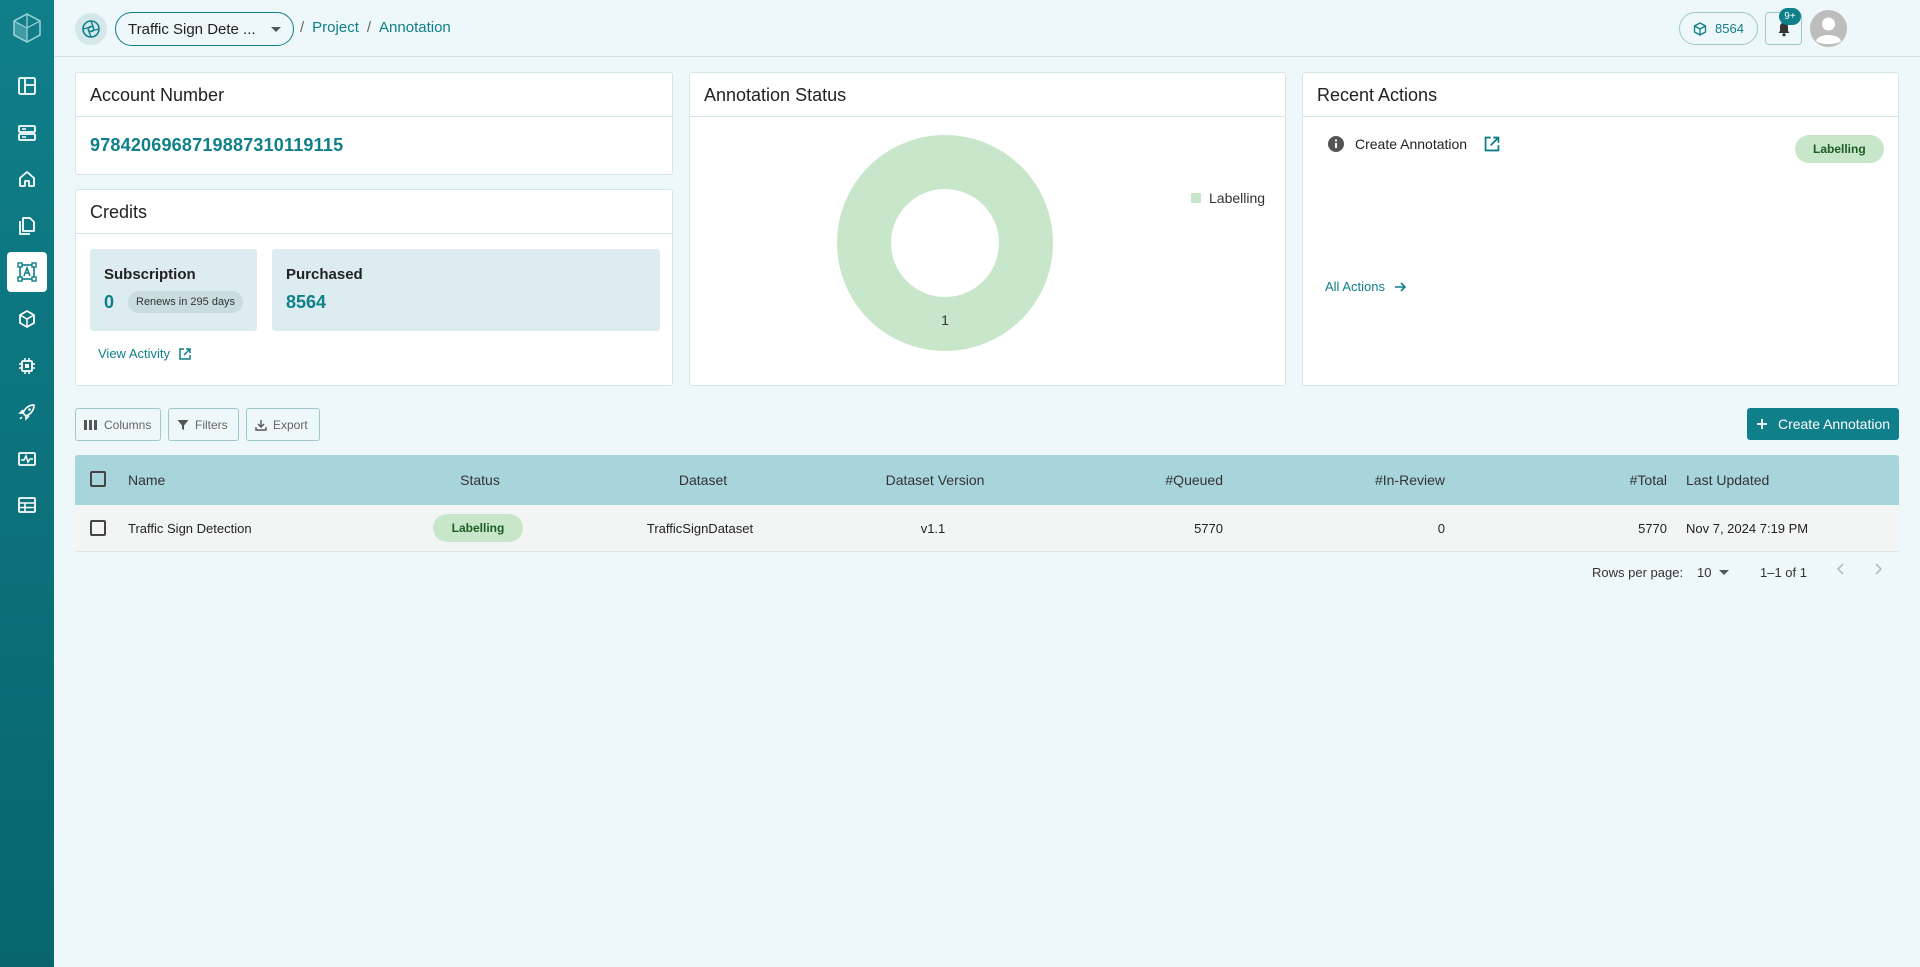 The image size is (1920, 967). I want to click on col-in-review: #In-Review, so click(1370, 480).